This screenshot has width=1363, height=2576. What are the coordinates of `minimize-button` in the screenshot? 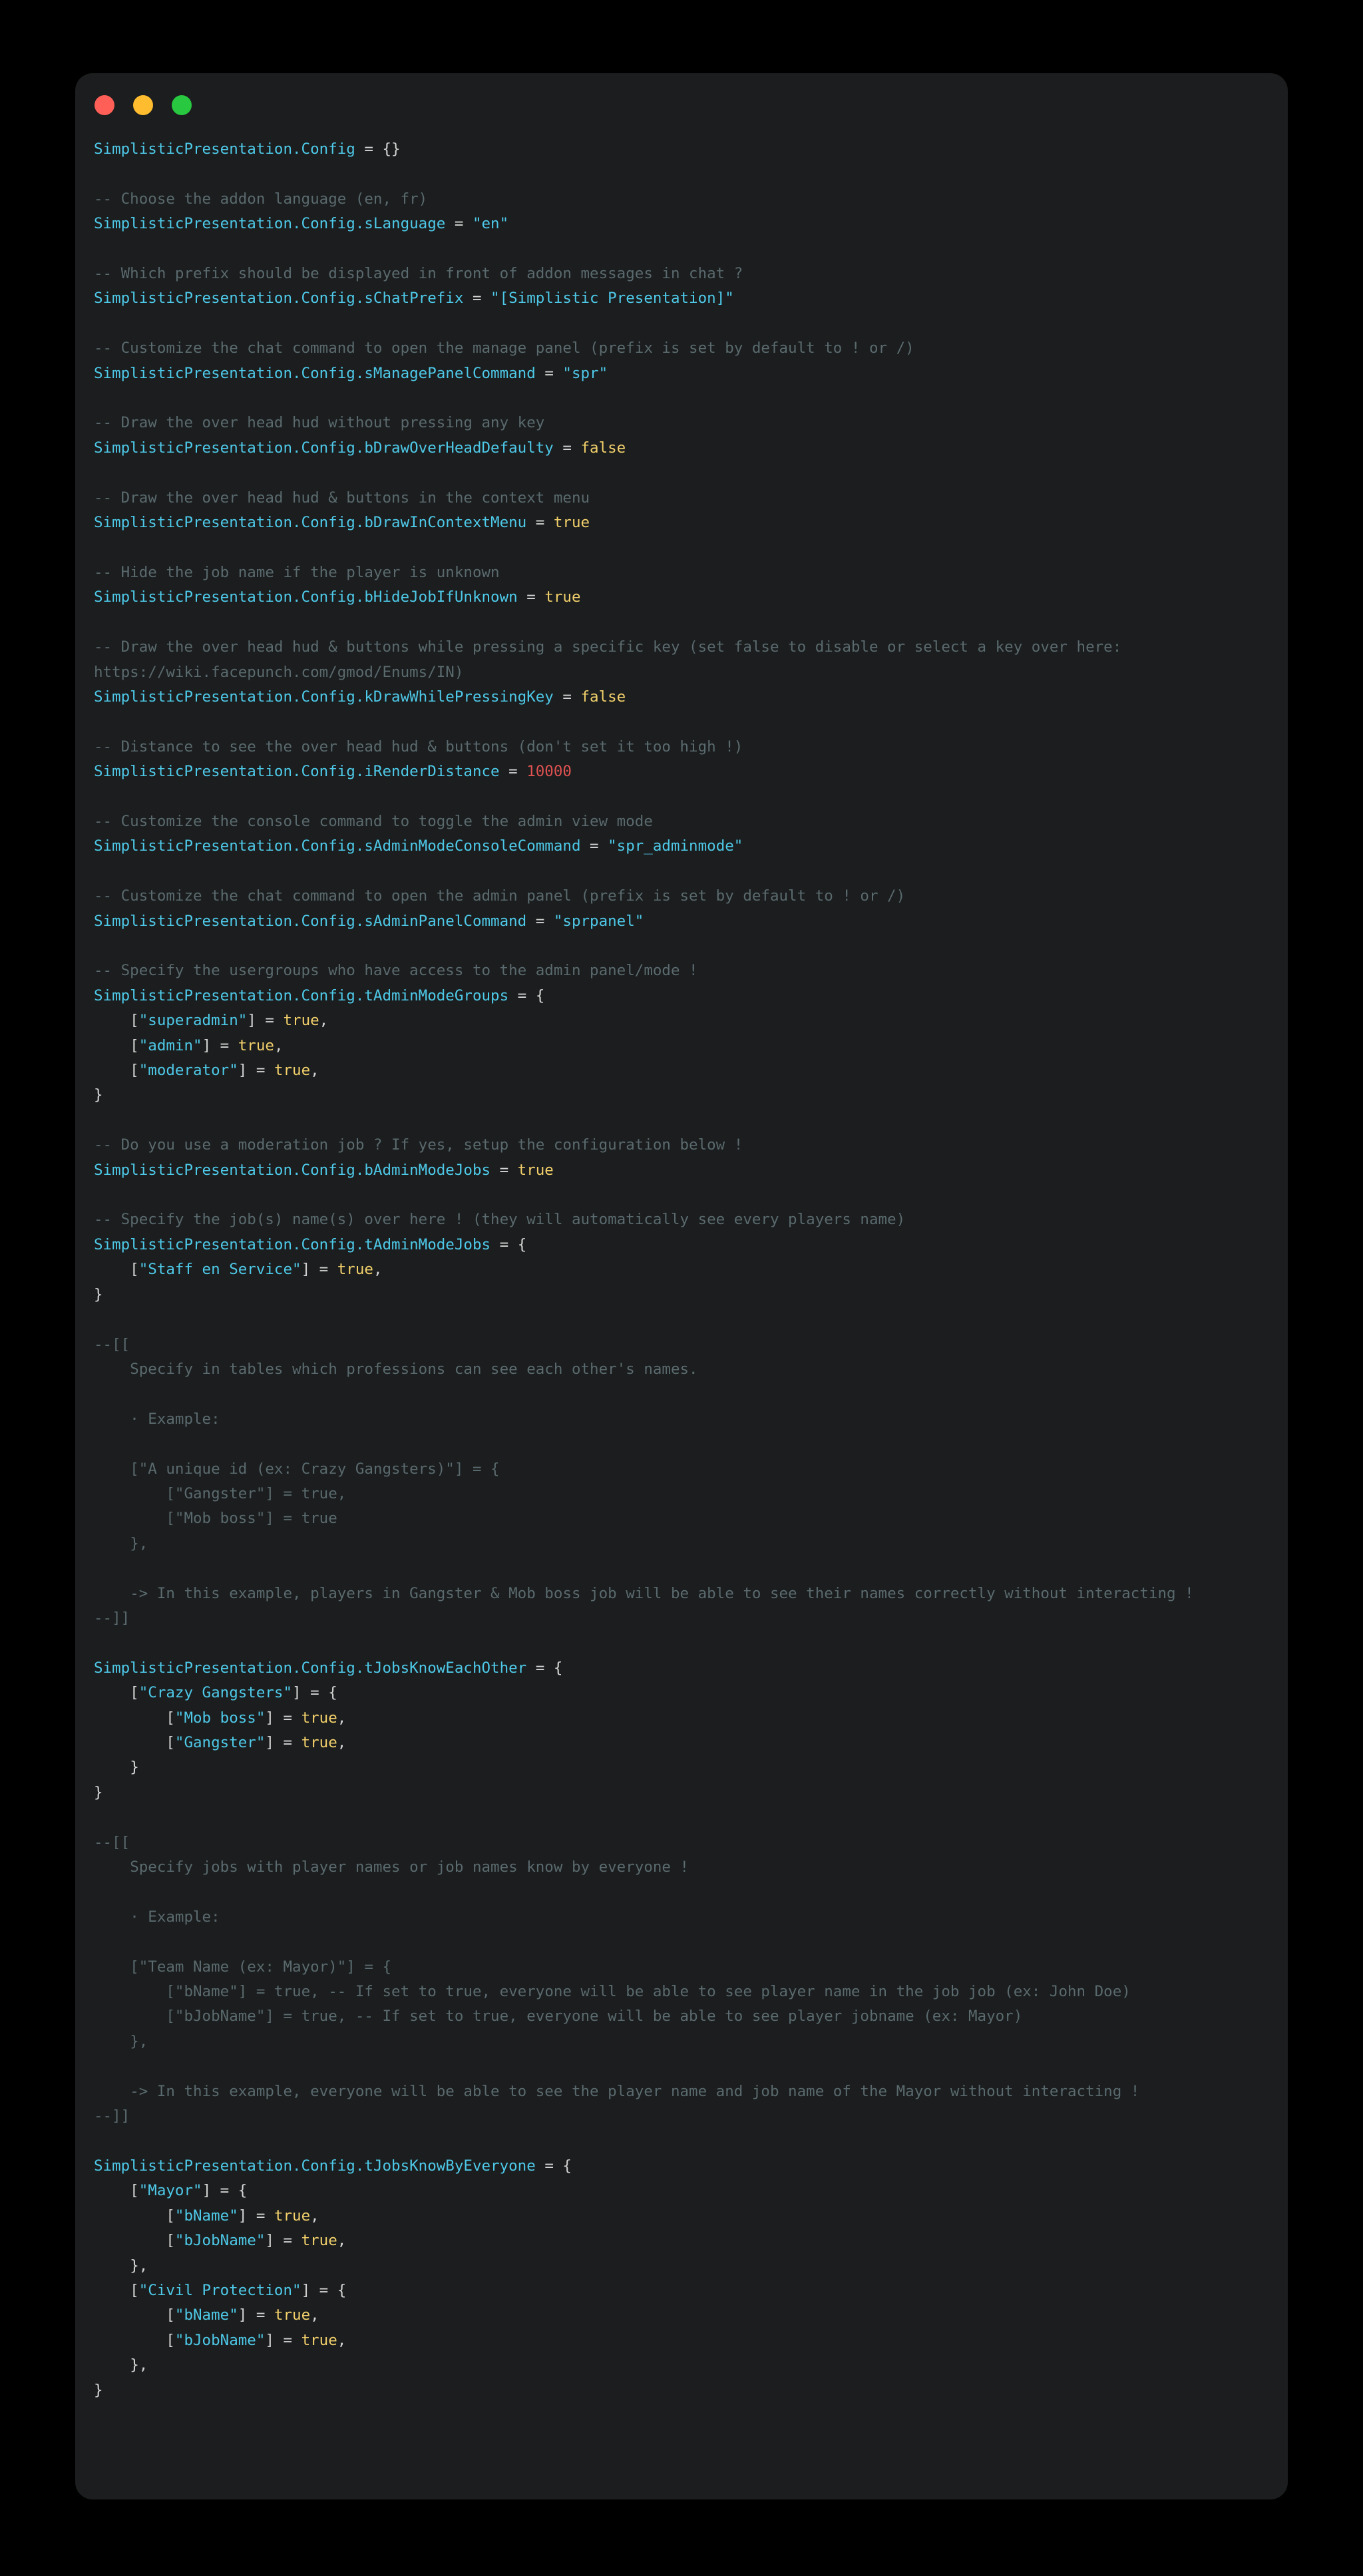 It's located at (143, 105).